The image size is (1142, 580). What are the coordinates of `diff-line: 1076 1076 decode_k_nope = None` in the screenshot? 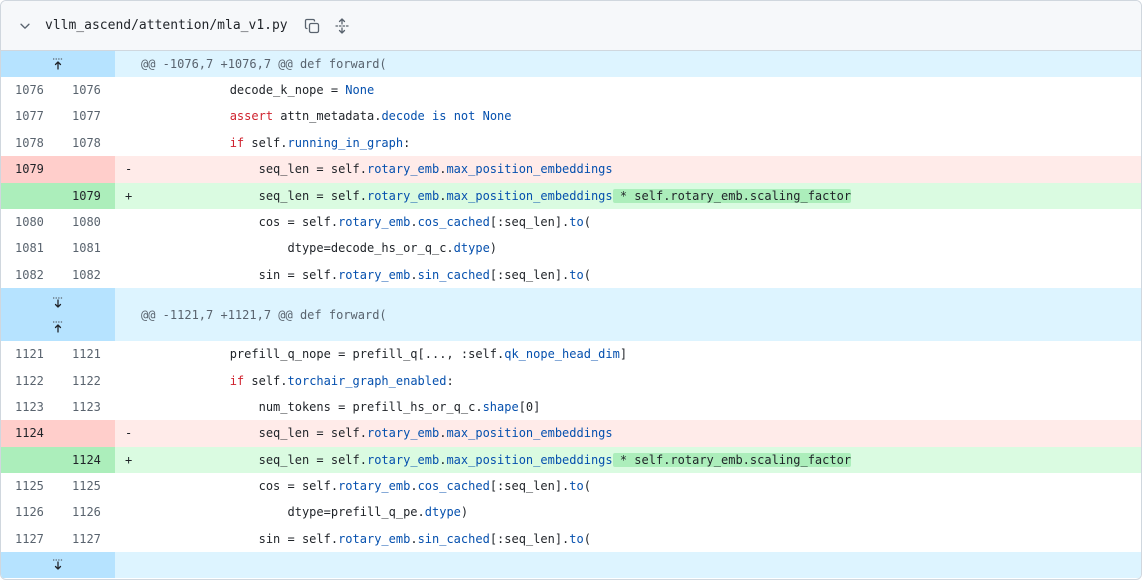 It's located at (571, 90).